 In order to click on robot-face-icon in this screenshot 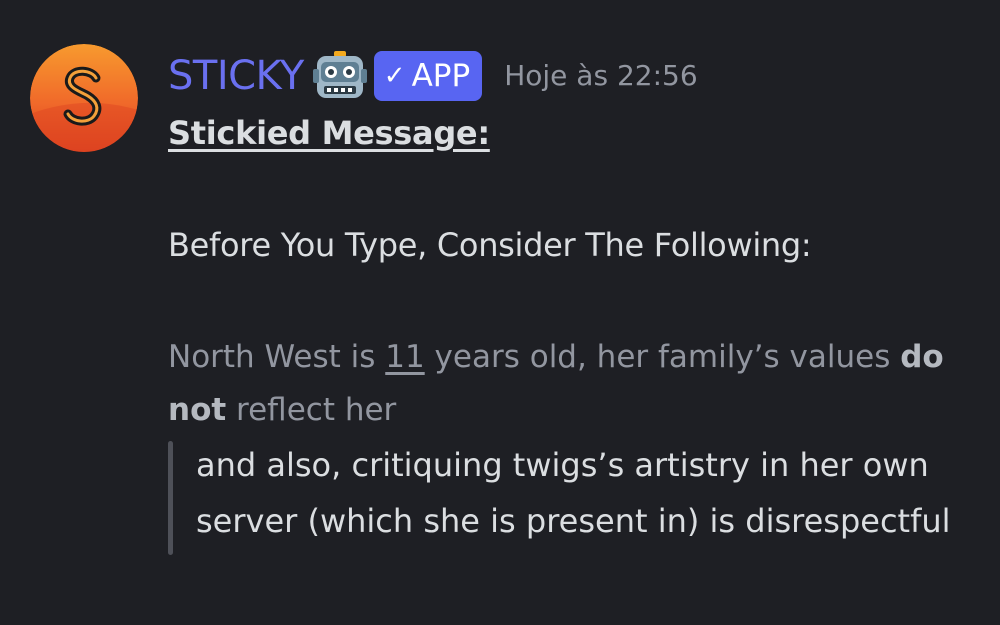, I will do `click(339, 74)`.